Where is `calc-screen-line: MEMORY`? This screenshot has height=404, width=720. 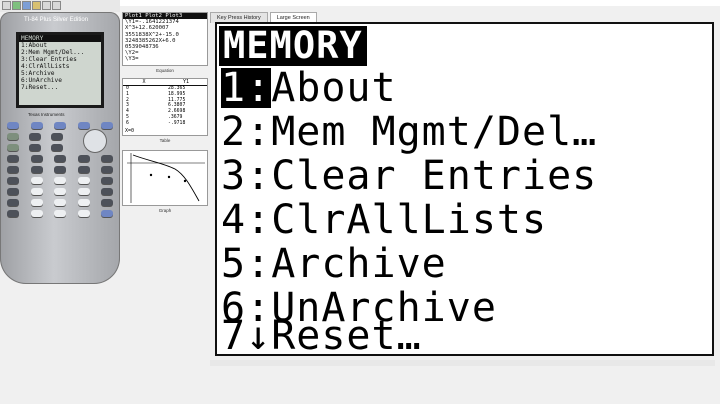
calc-screen-line: MEMORY is located at coordinates (60, 38).